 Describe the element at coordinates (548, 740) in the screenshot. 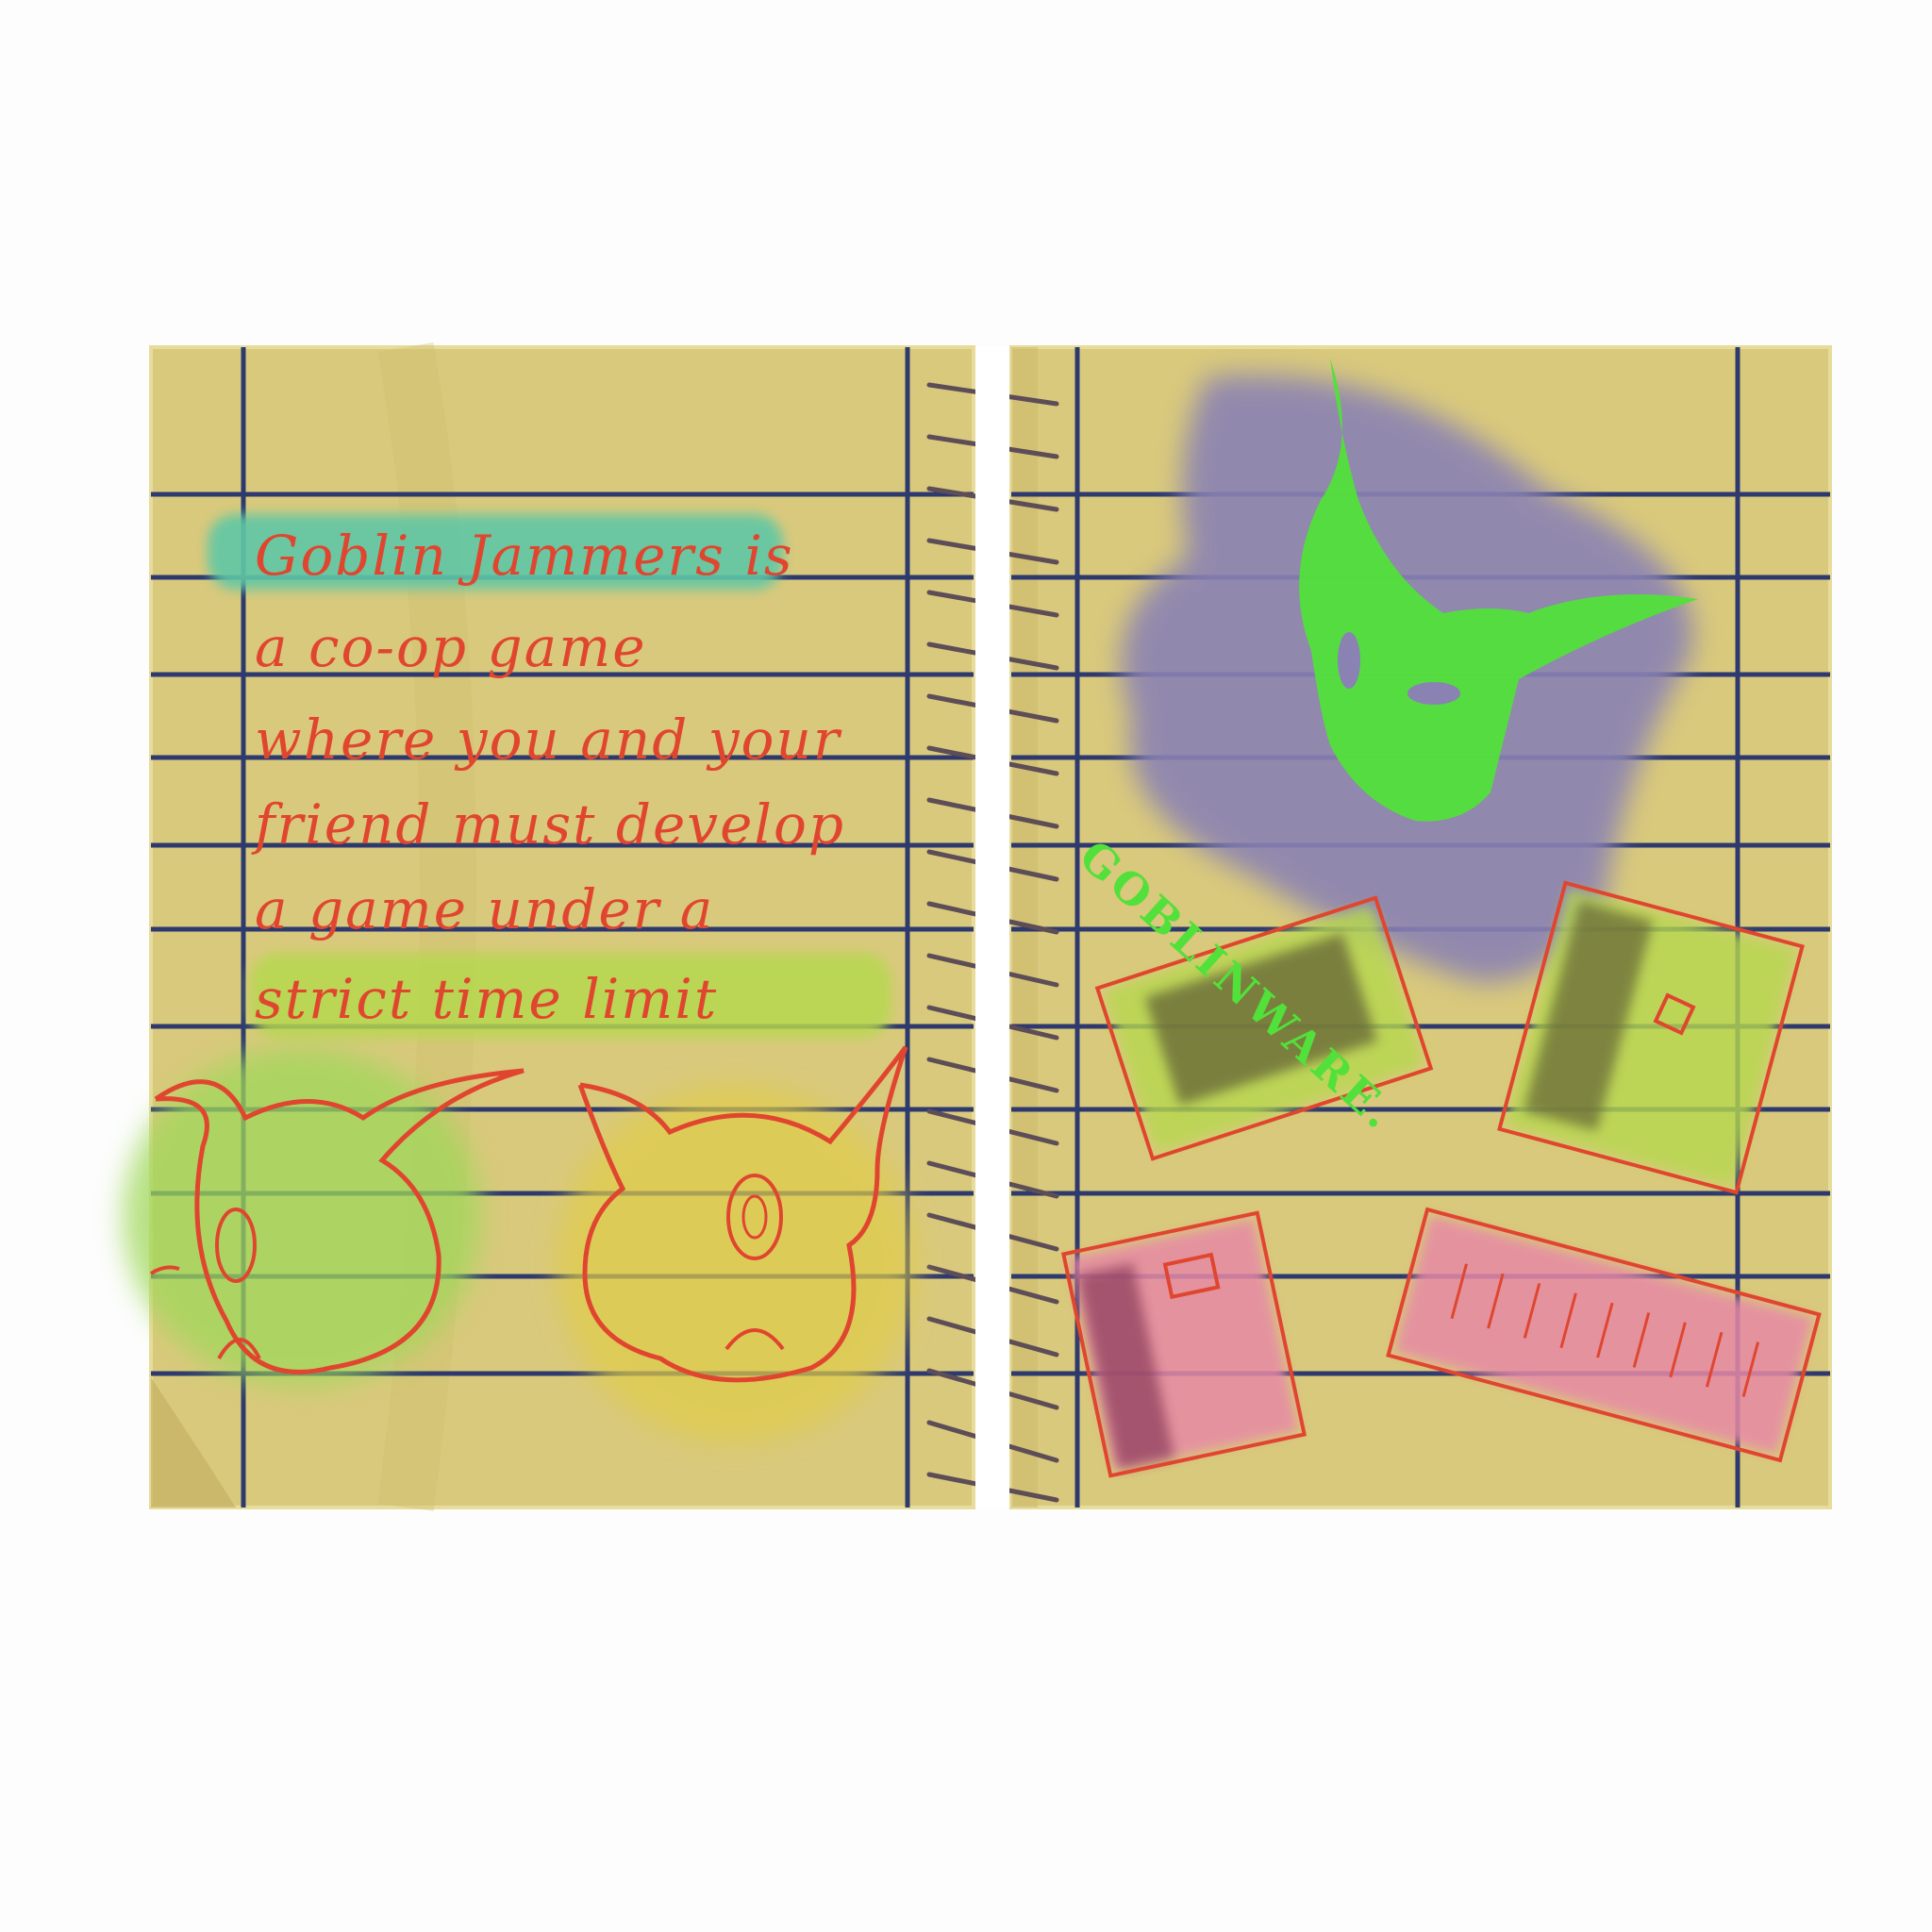

I see `note-line-3: where you and your` at that location.